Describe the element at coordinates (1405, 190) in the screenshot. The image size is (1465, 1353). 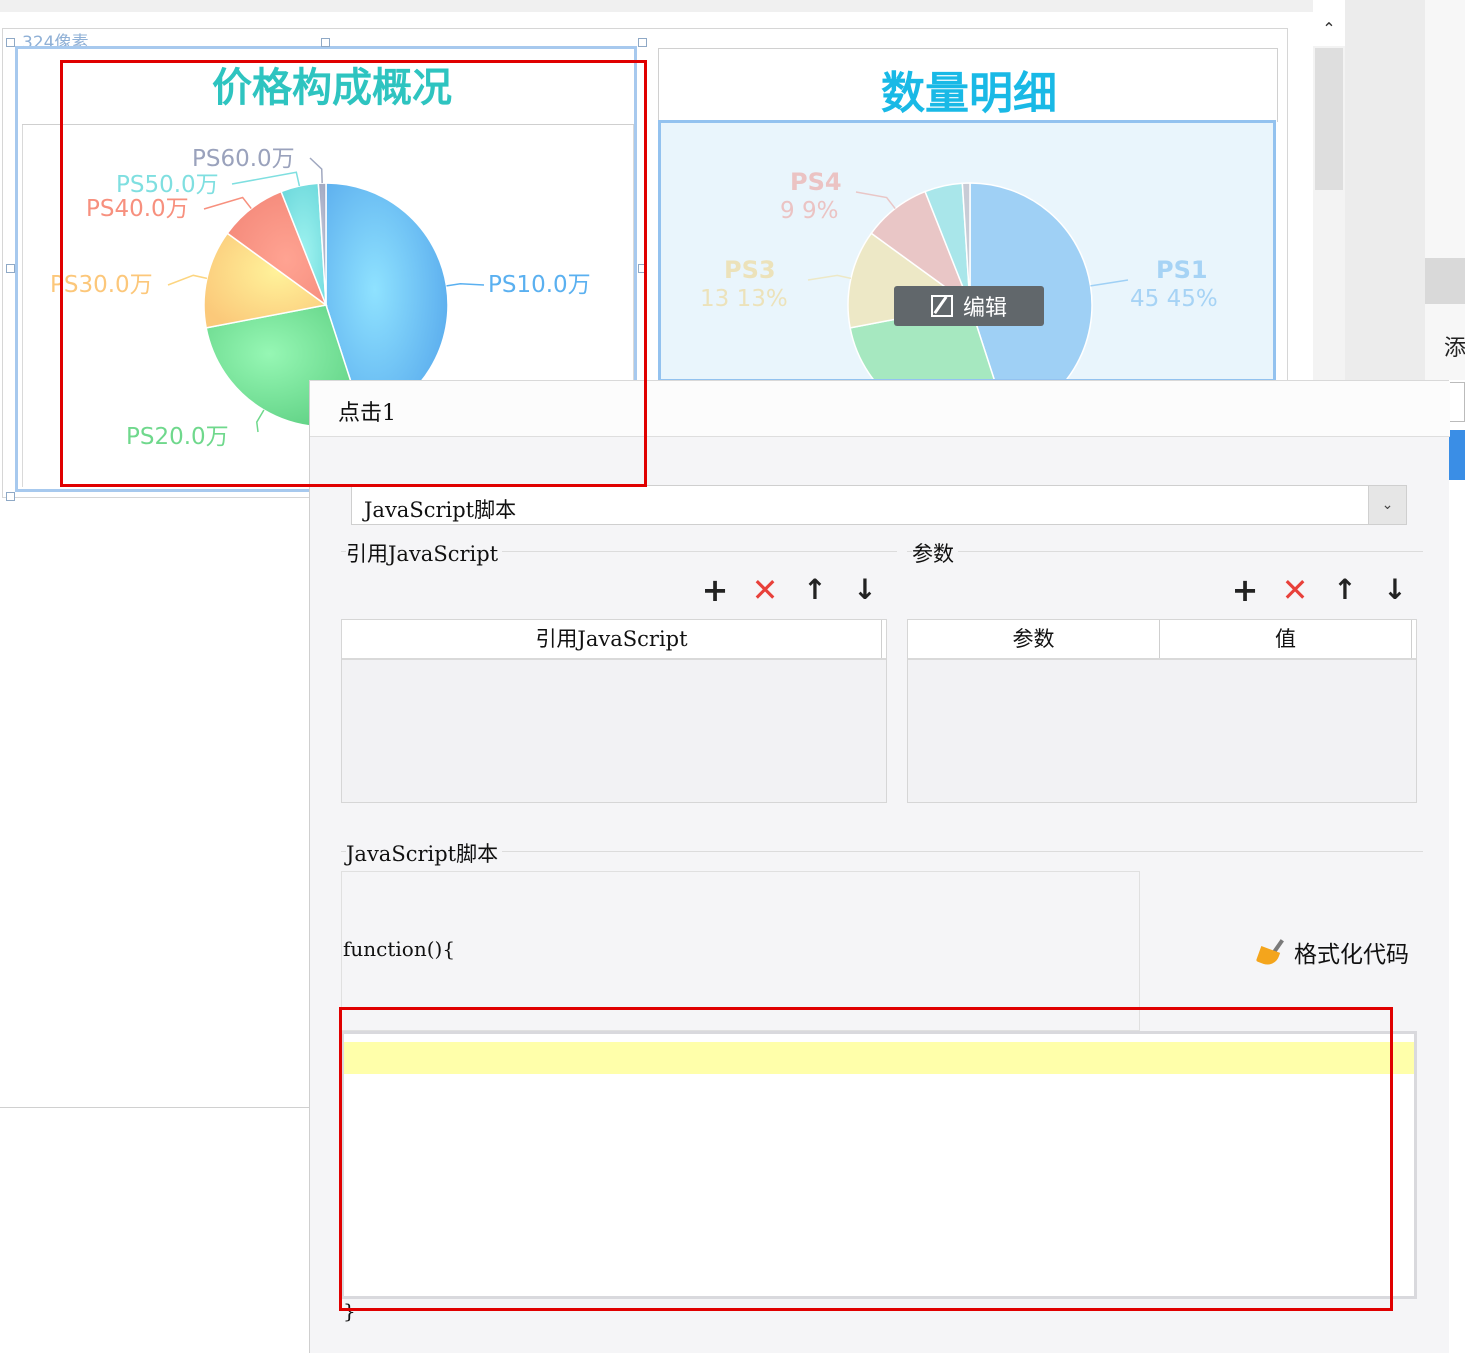
I see `right-panel` at that location.